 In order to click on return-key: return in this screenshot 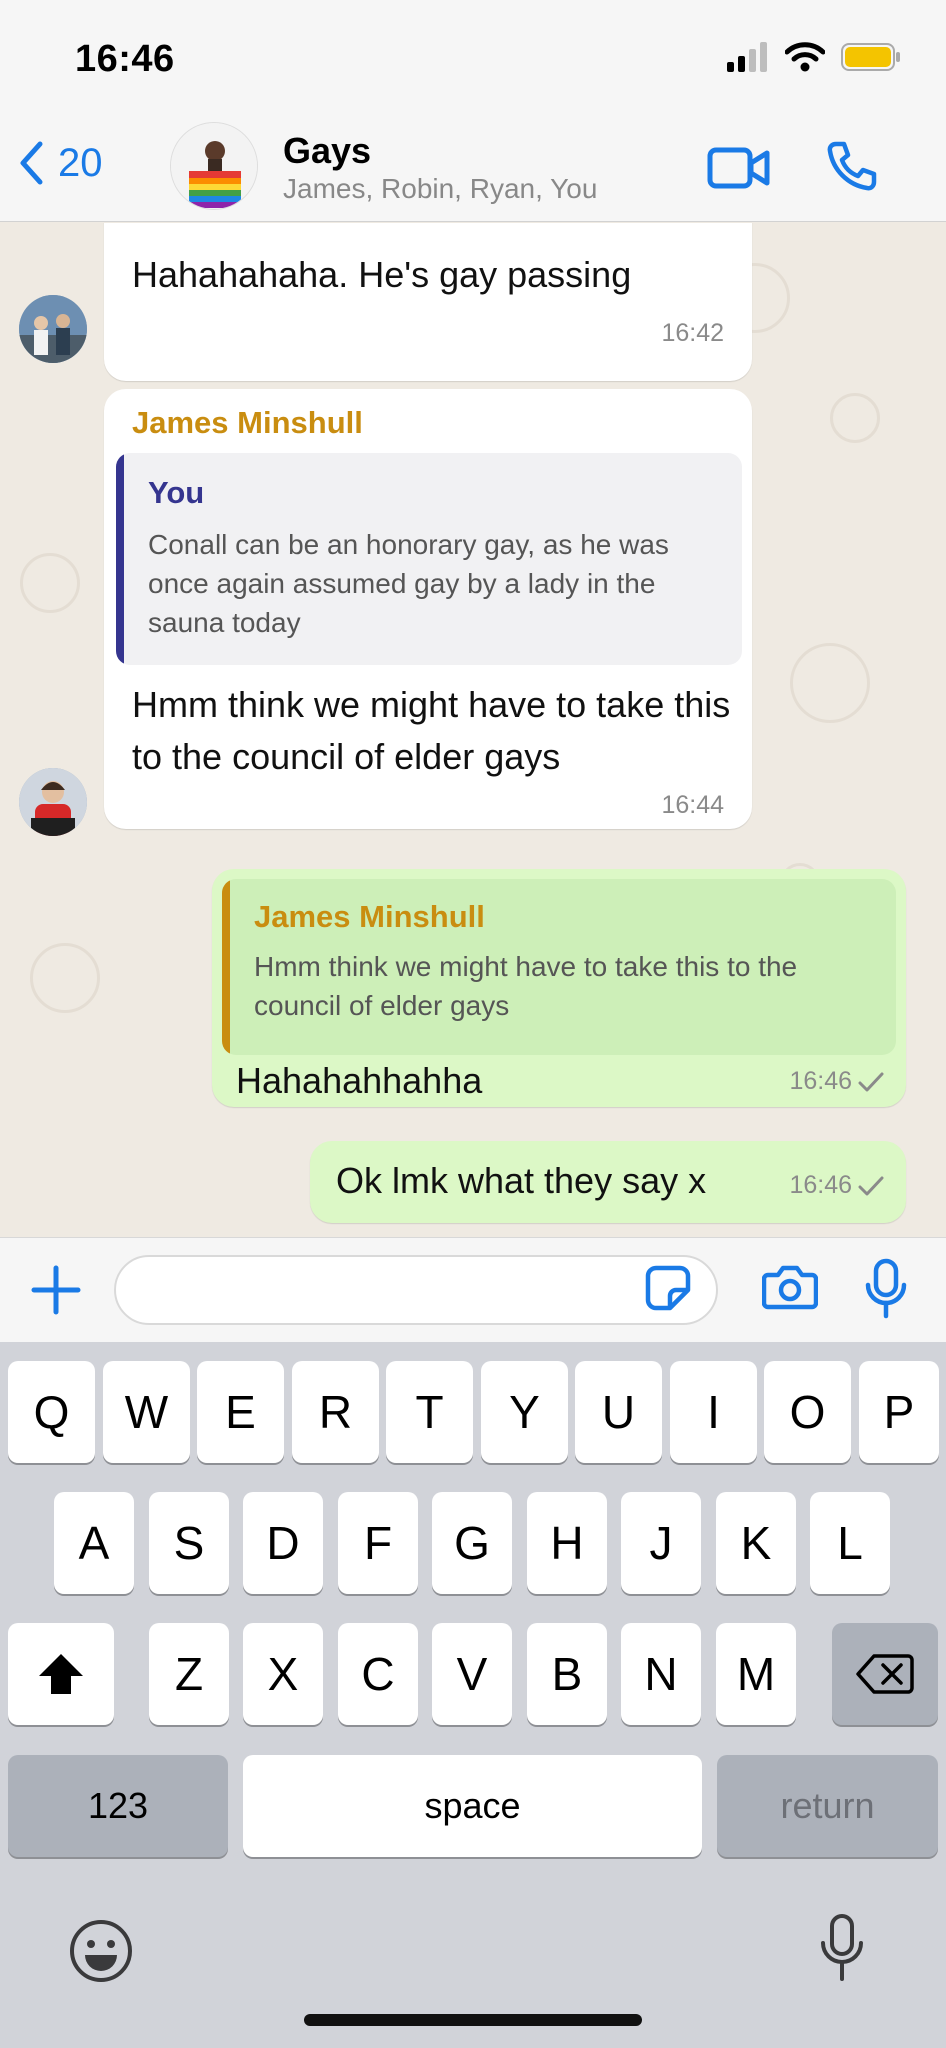, I will do `click(827, 1806)`.